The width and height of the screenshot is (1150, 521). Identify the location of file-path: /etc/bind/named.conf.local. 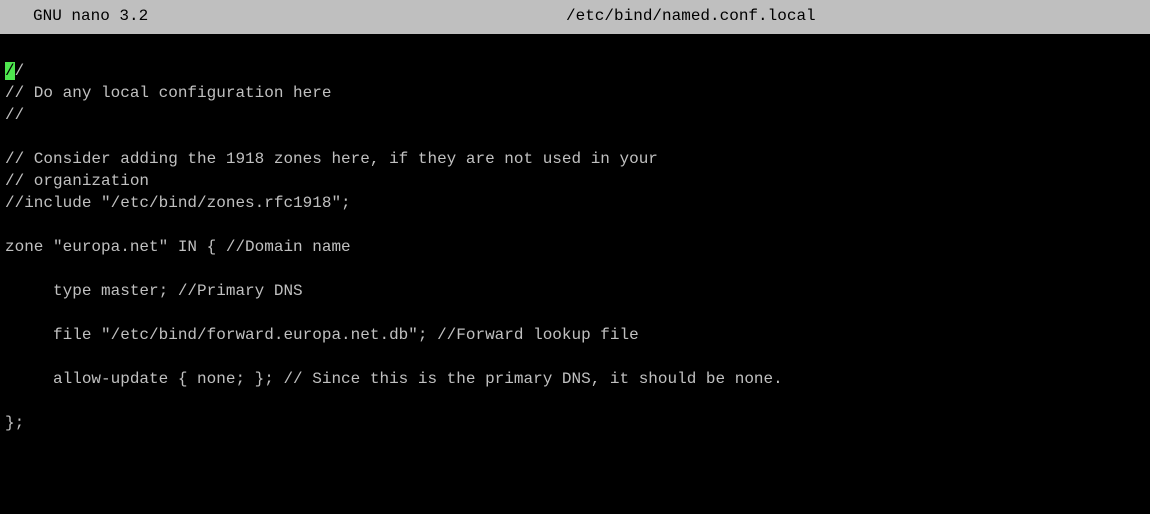
(691, 16).